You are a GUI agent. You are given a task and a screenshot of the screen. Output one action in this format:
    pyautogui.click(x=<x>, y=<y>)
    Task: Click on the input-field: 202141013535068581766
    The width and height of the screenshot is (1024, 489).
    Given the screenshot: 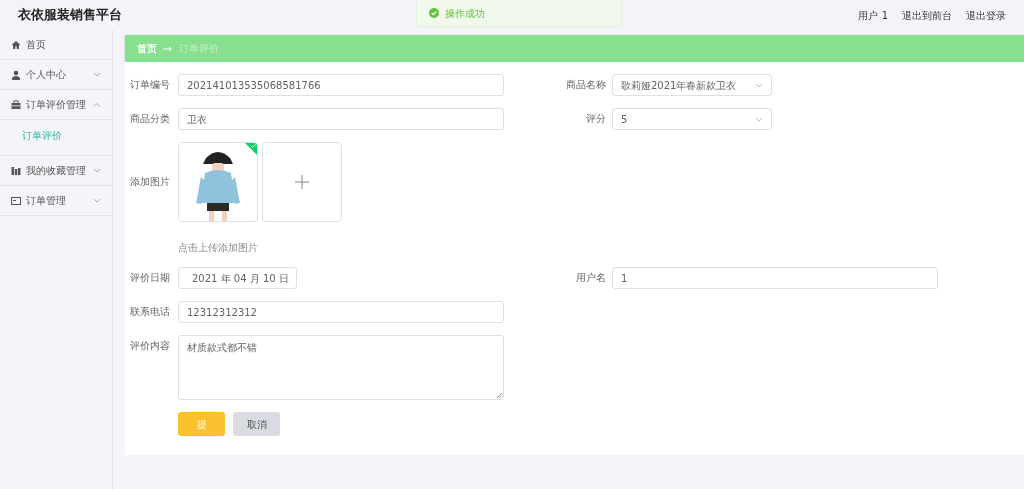 What is the action you would take?
    pyautogui.click(x=341, y=85)
    